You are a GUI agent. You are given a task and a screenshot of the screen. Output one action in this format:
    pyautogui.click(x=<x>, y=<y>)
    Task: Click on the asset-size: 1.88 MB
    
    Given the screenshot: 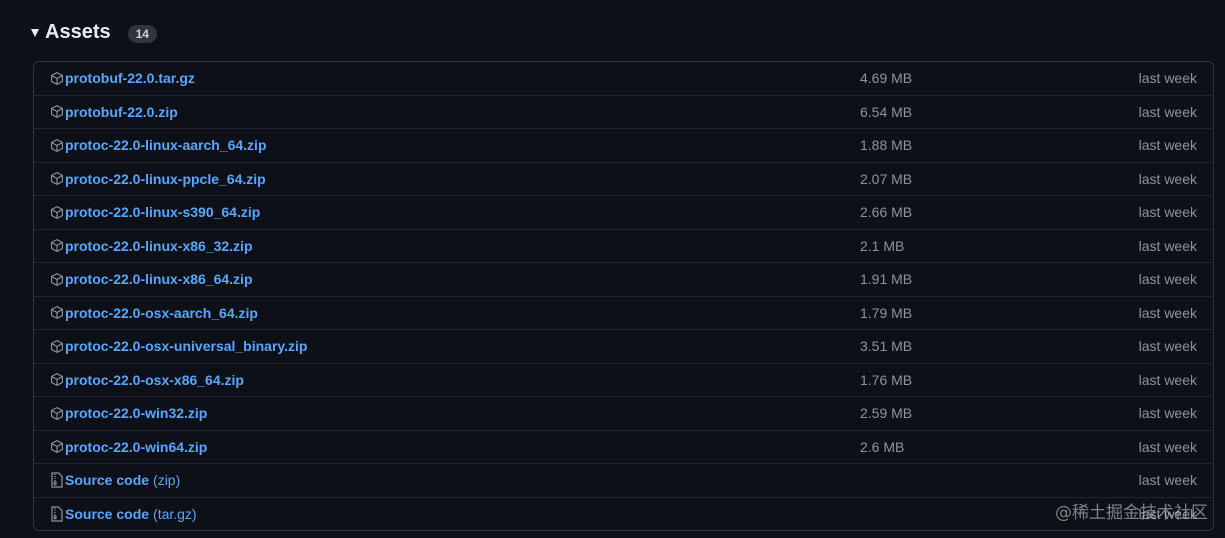 What is the action you would take?
    pyautogui.click(x=886, y=145)
    